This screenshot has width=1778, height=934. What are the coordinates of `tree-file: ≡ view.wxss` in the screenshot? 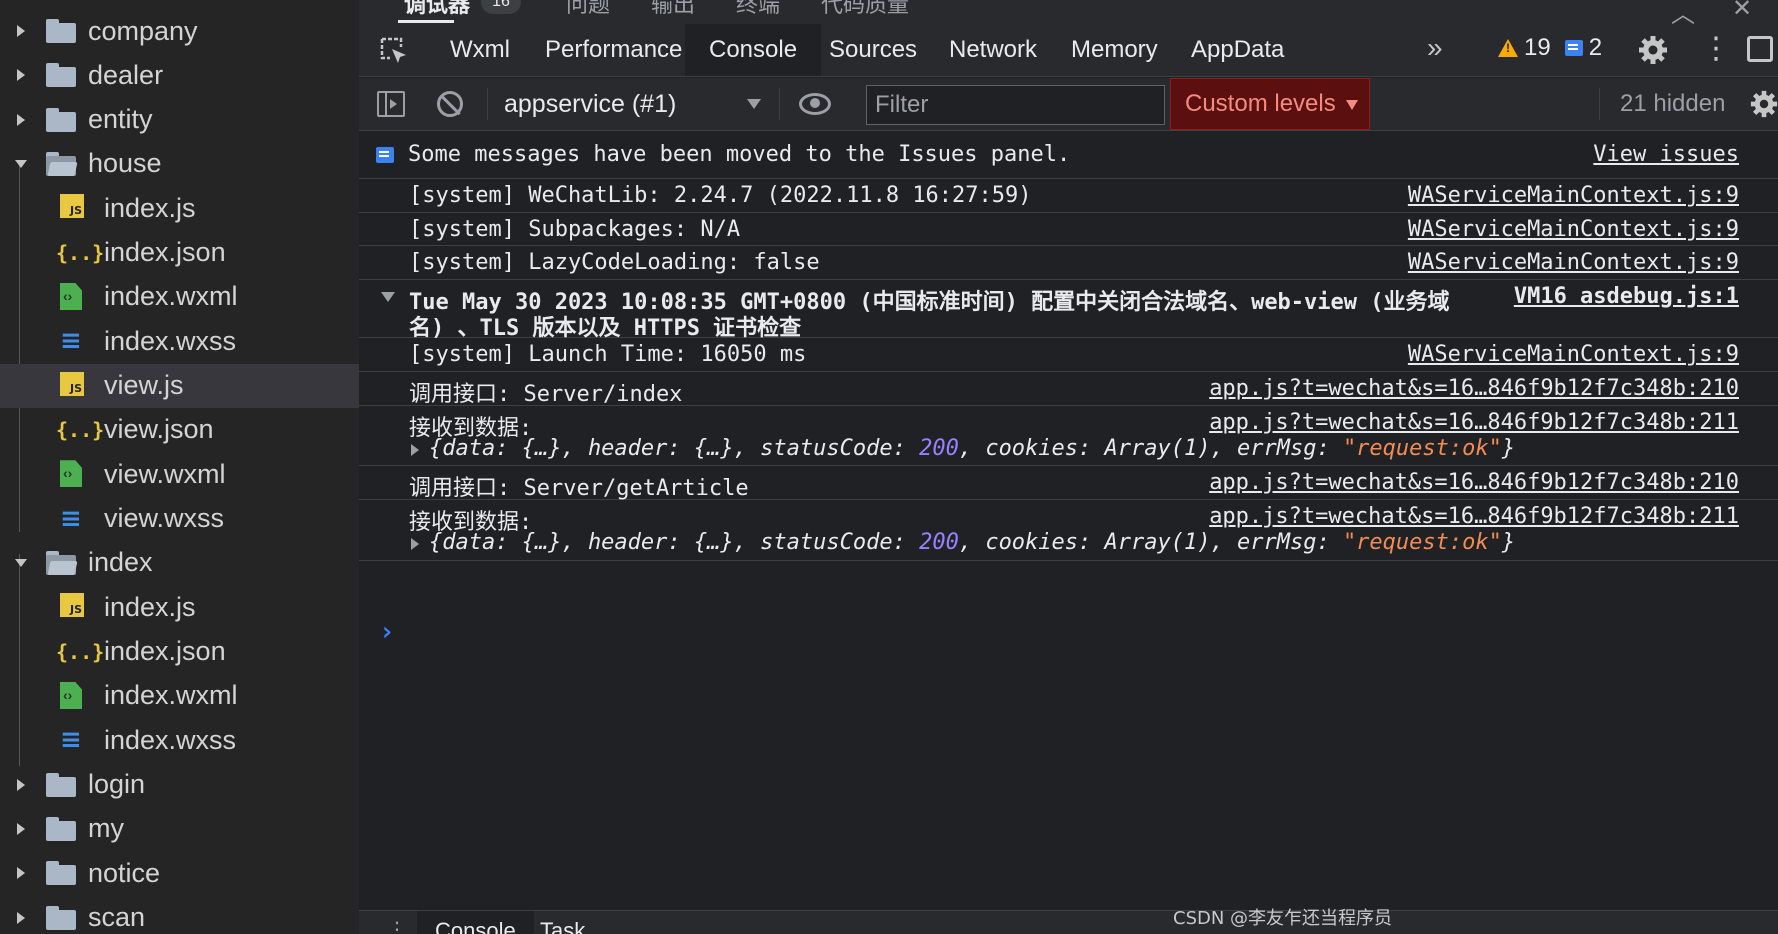 It's located at (179, 519).